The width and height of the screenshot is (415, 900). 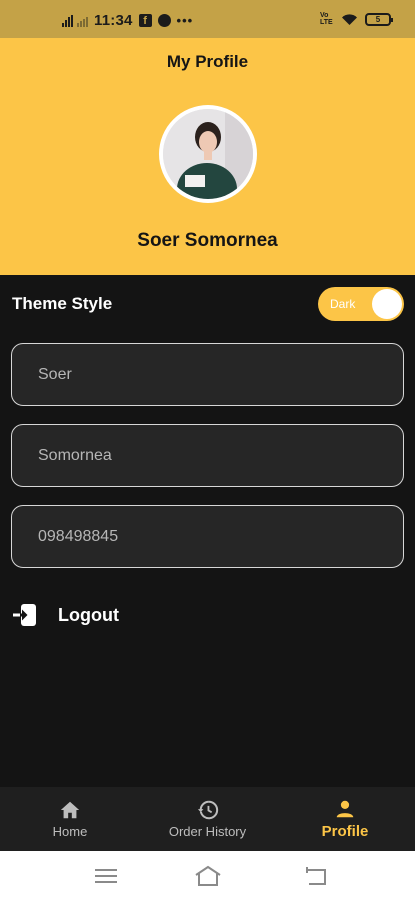 I want to click on menu-icon, so click(x=106, y=876).